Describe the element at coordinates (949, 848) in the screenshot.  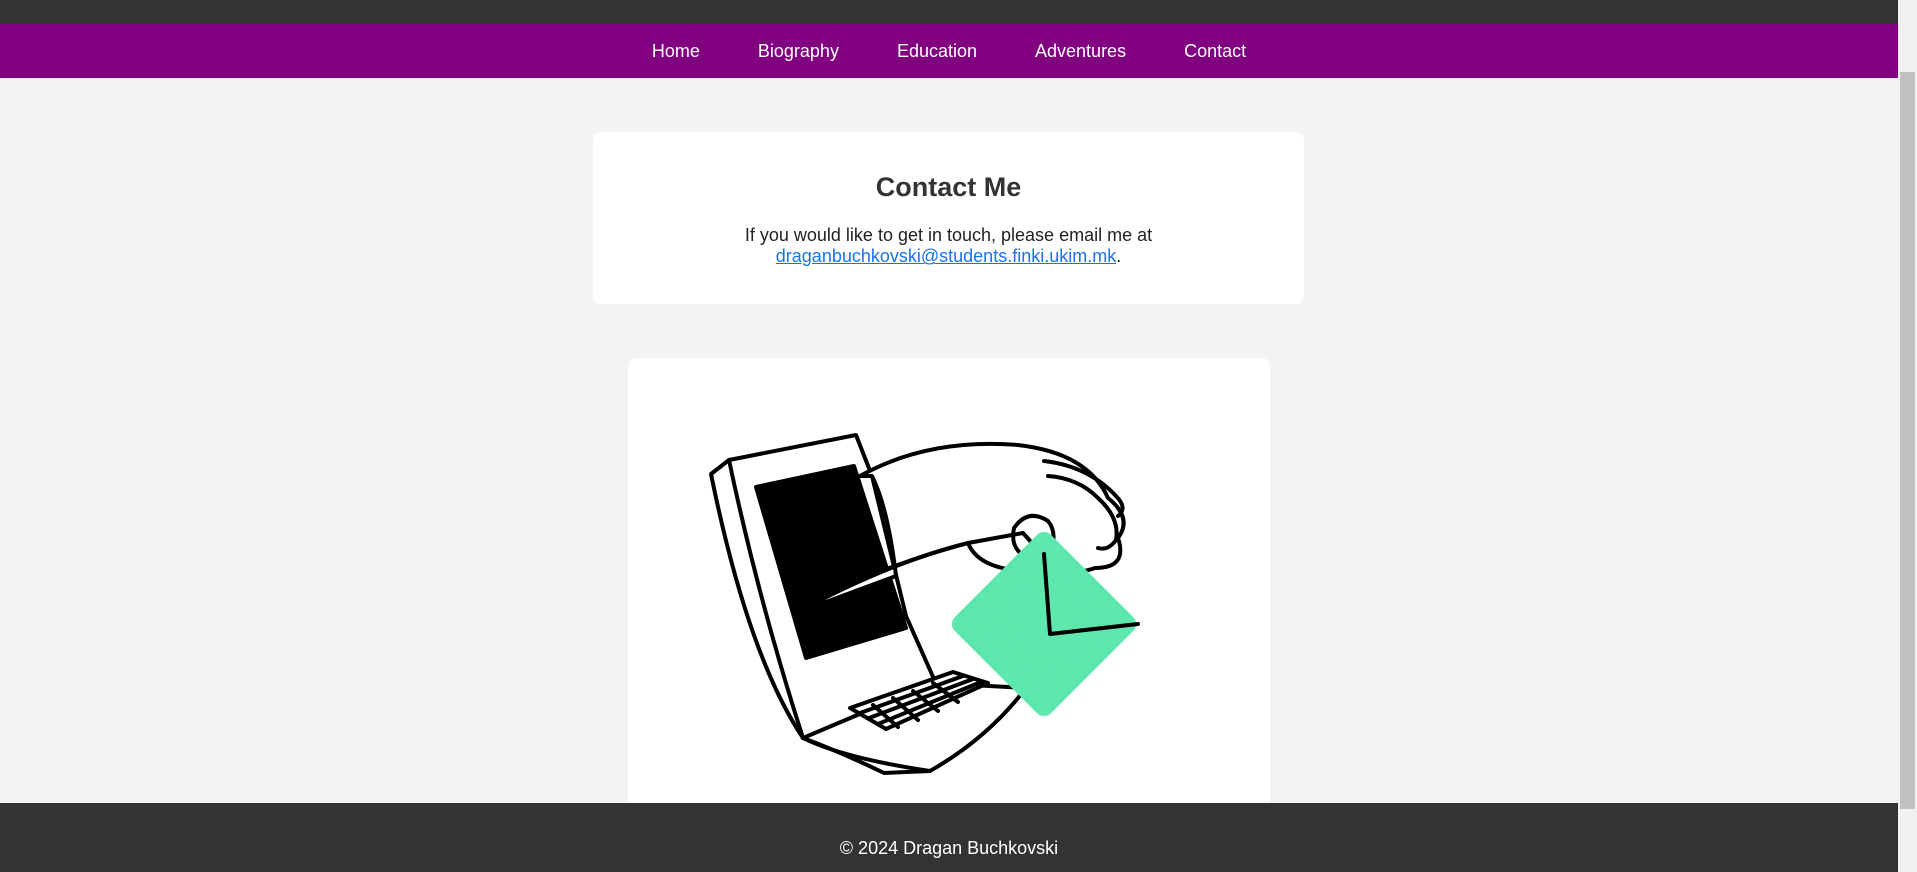
I see `footer-copyright: © 2024 Dragan Buchkovski` at that location.